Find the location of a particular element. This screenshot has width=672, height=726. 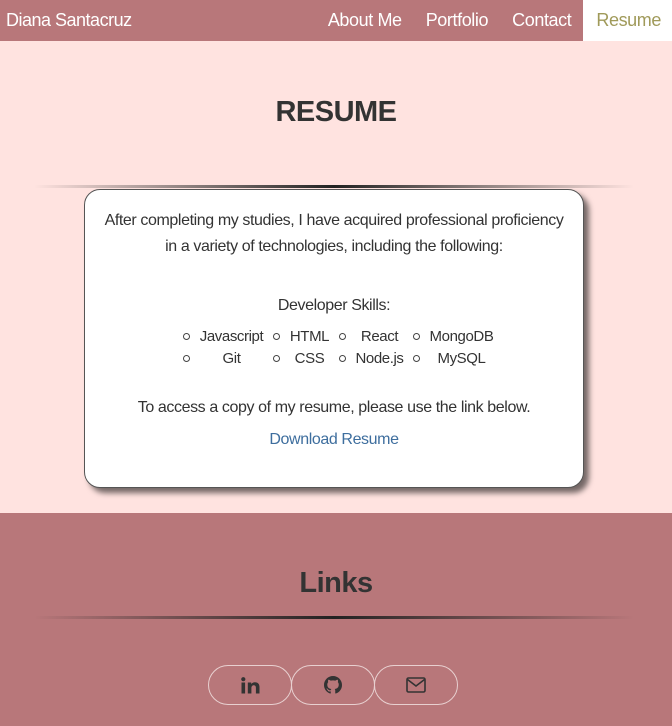

links-divider is located at coordinates (334, 617).